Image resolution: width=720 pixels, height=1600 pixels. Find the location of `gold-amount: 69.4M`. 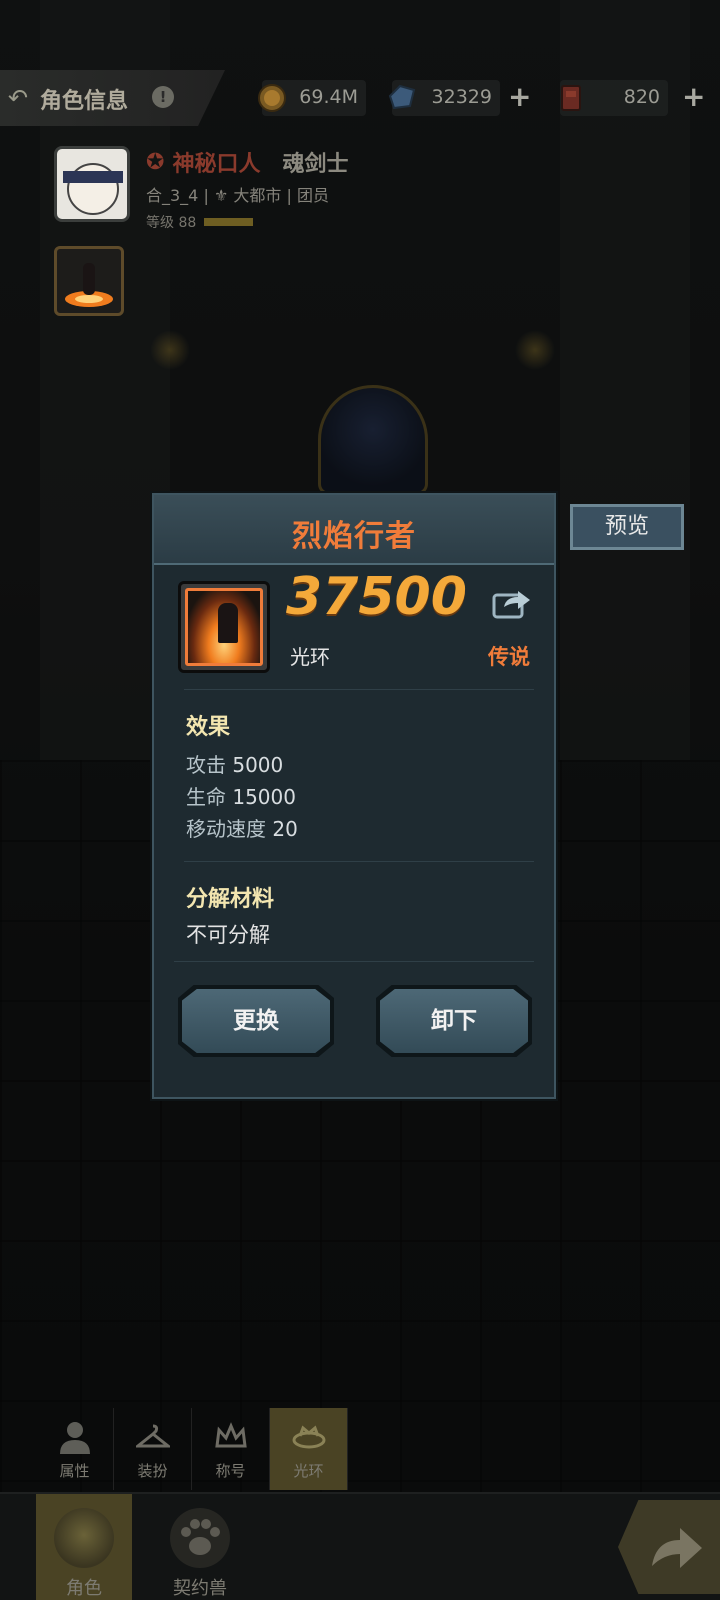

gold-amount: 69.4M is located at coordinates (328, 97).